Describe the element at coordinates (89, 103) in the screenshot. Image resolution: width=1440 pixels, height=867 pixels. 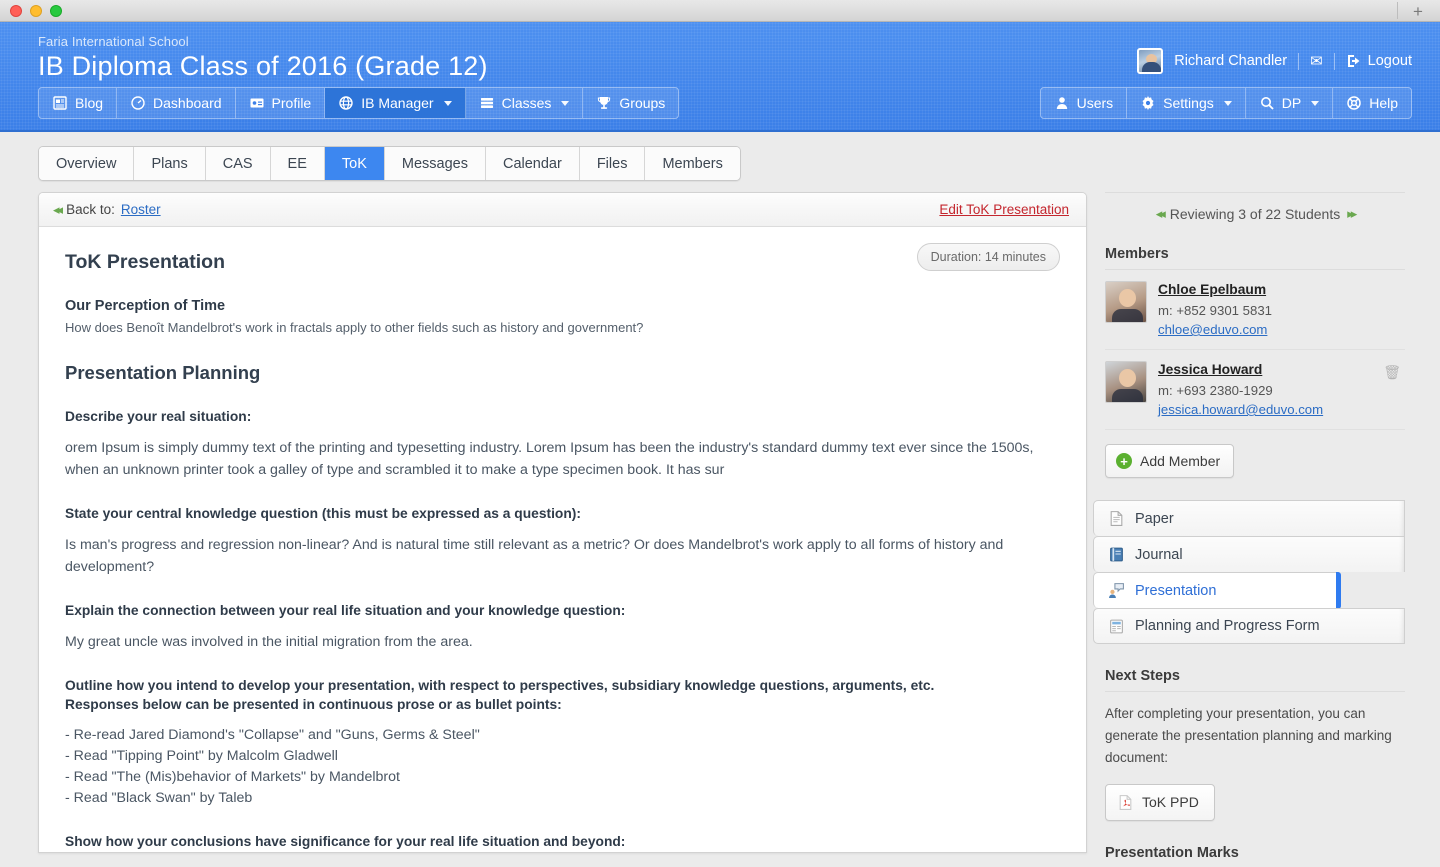
I see `nav-blog-label: Blog` at that location.